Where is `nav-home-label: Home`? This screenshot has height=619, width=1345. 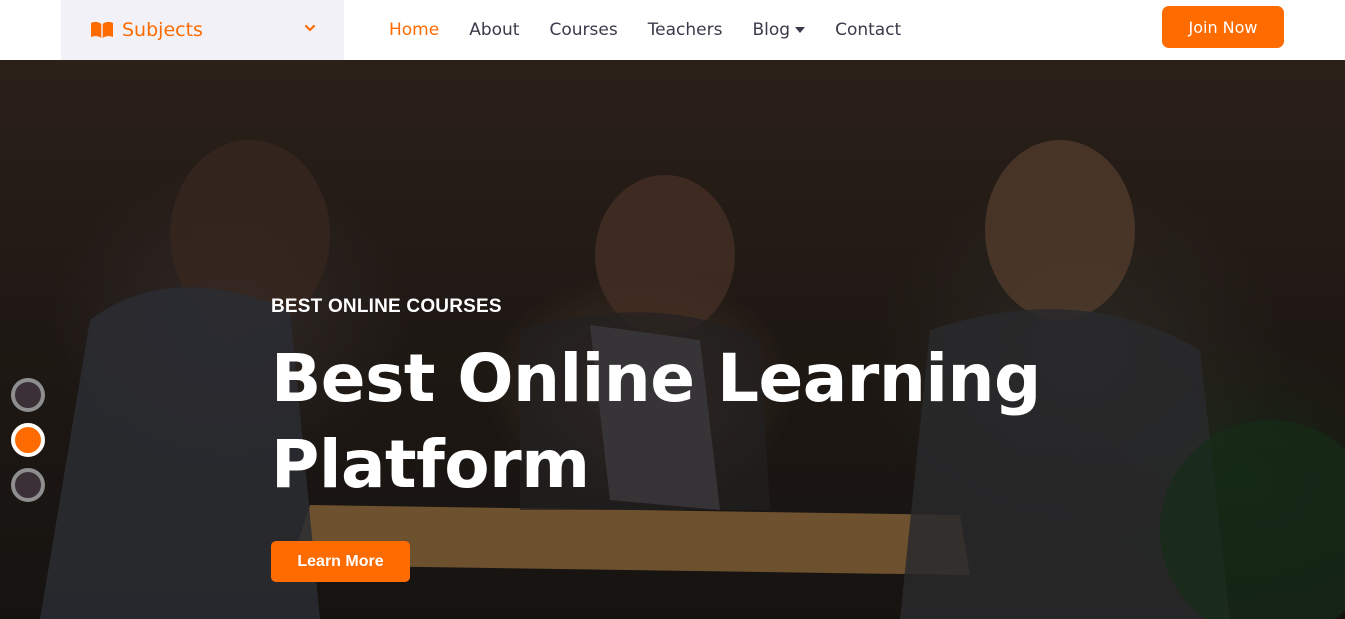
nav-home-label: Home is located at coordinates (414, 30).